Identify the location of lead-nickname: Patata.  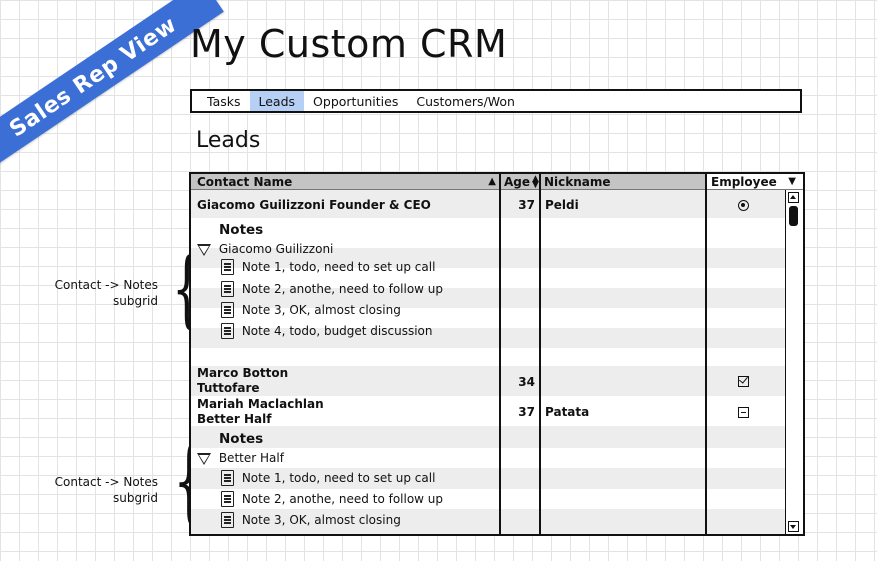
(567, 412).